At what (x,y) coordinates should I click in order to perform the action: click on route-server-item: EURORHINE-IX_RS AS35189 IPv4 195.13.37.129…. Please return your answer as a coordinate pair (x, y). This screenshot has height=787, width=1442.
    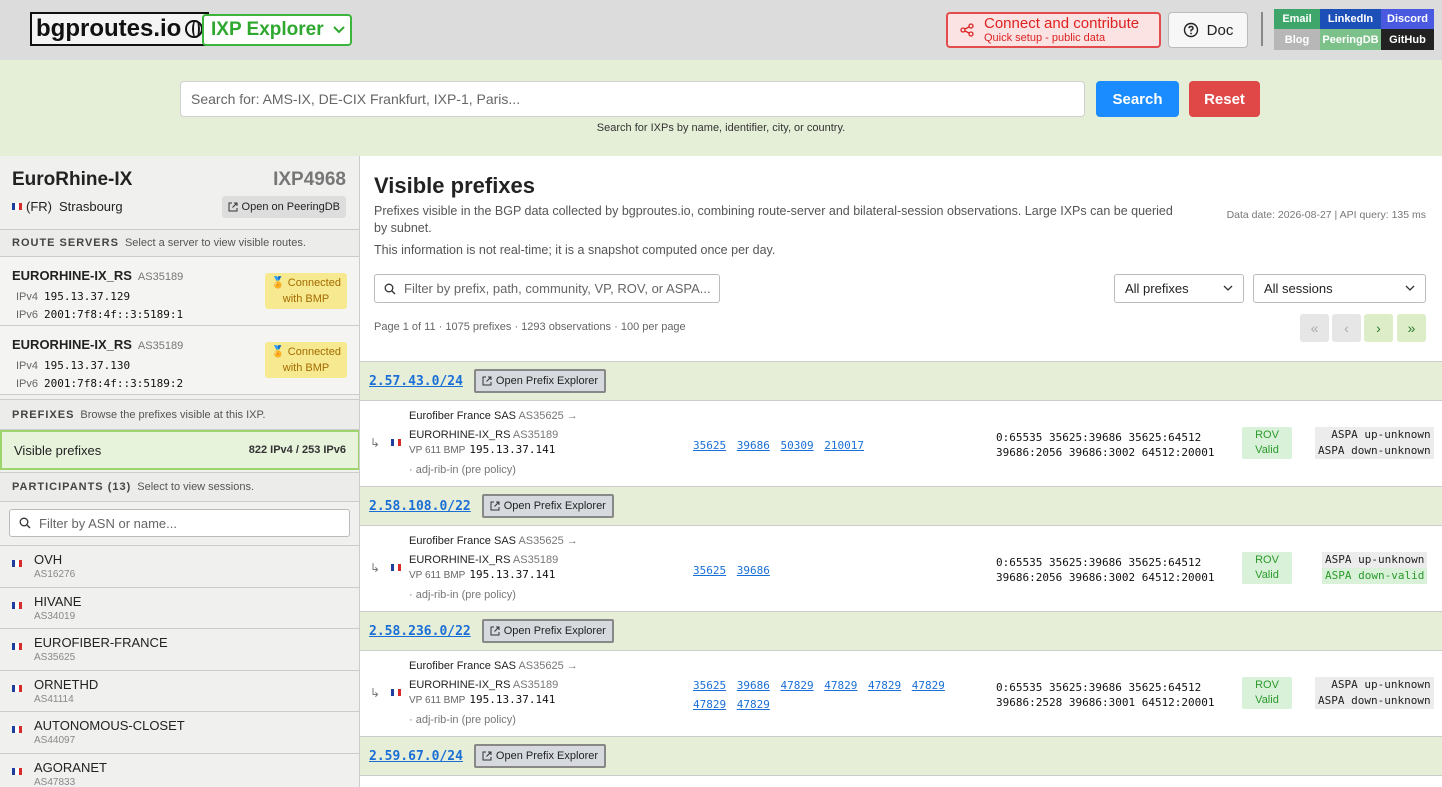
    Looking at the image, I should click on (179, 291).